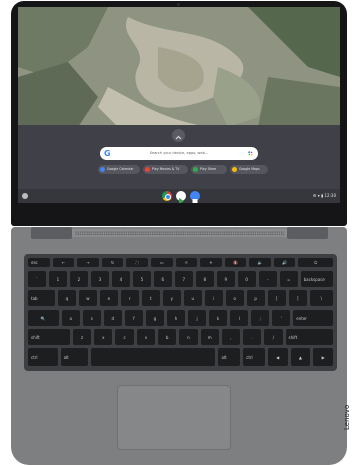 The image size is (358, 466). Describe the element at coordinates (218, 318) in the screenshot. I see `key: k` at that location.